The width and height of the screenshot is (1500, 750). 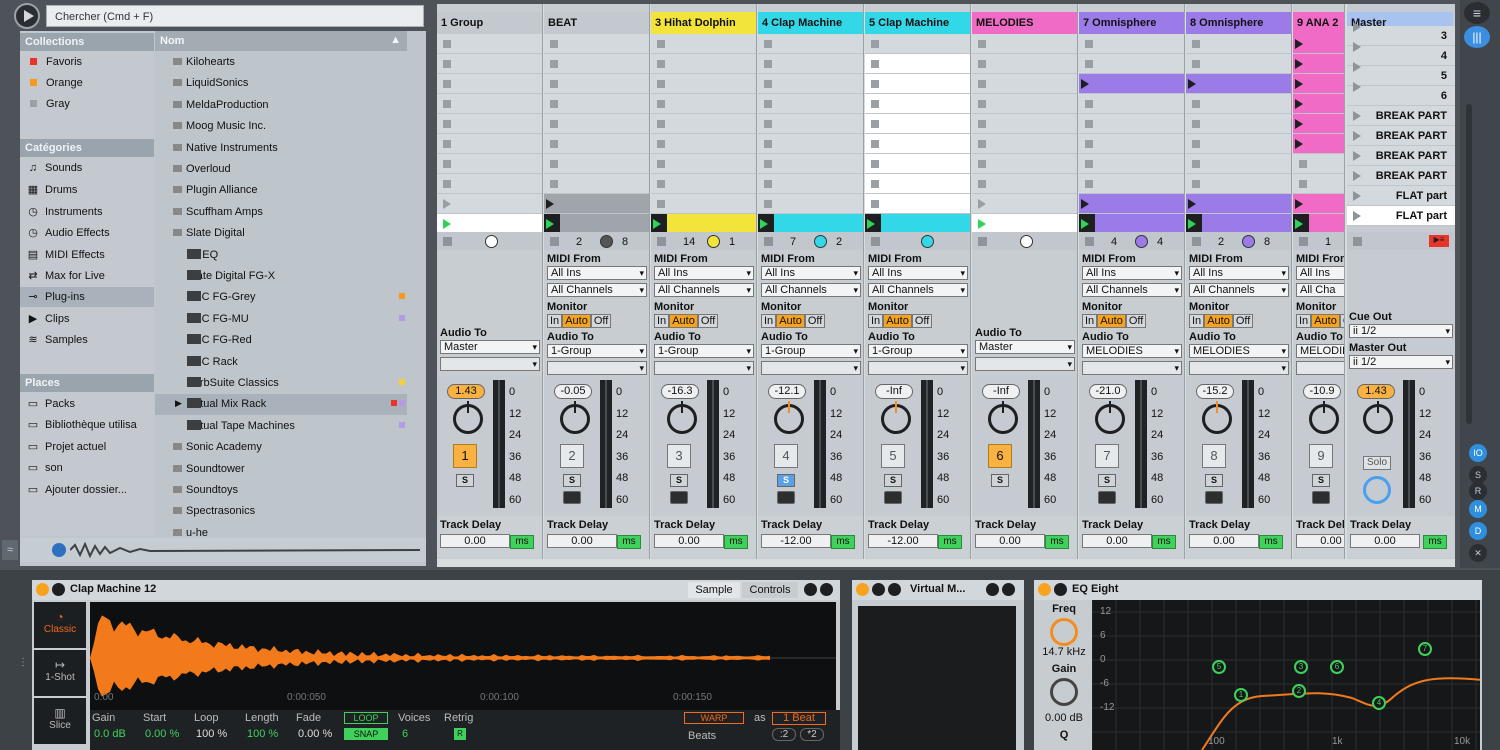 I want to click on browser-list-item: Plugin Alliance, so click(x=281, y=190).